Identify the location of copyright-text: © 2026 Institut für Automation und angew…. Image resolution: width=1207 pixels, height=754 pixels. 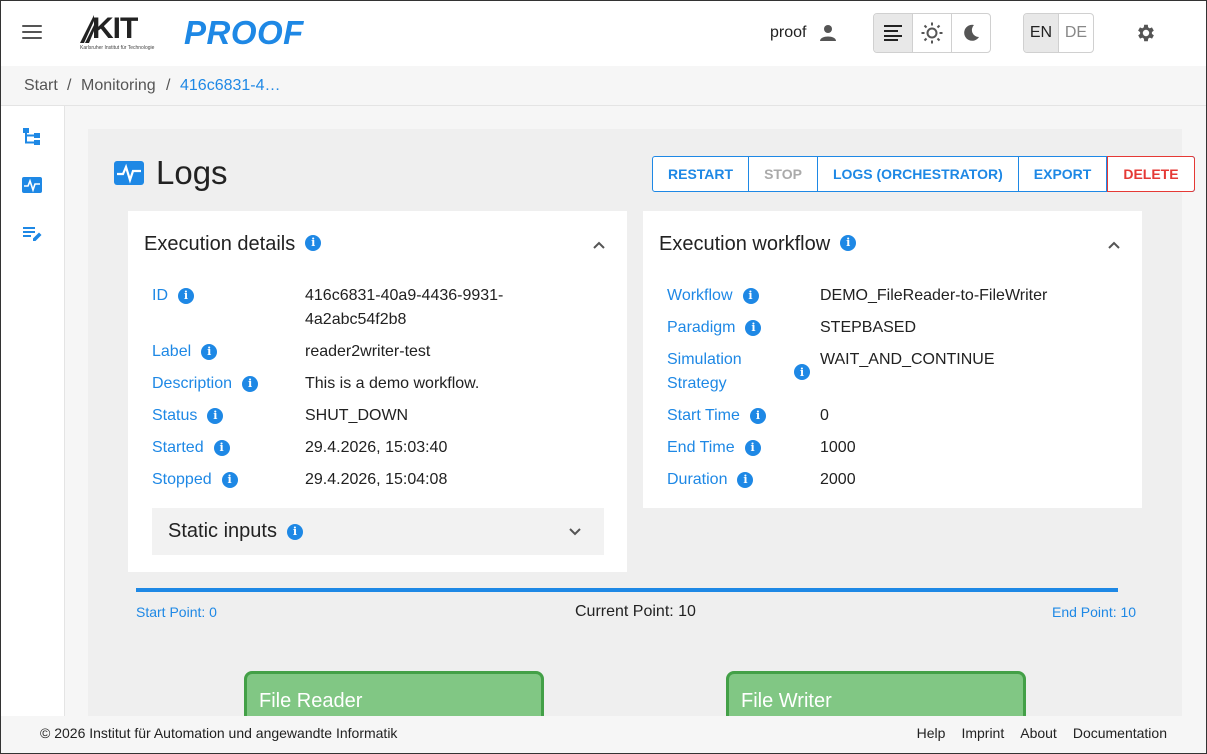
(219, 733).